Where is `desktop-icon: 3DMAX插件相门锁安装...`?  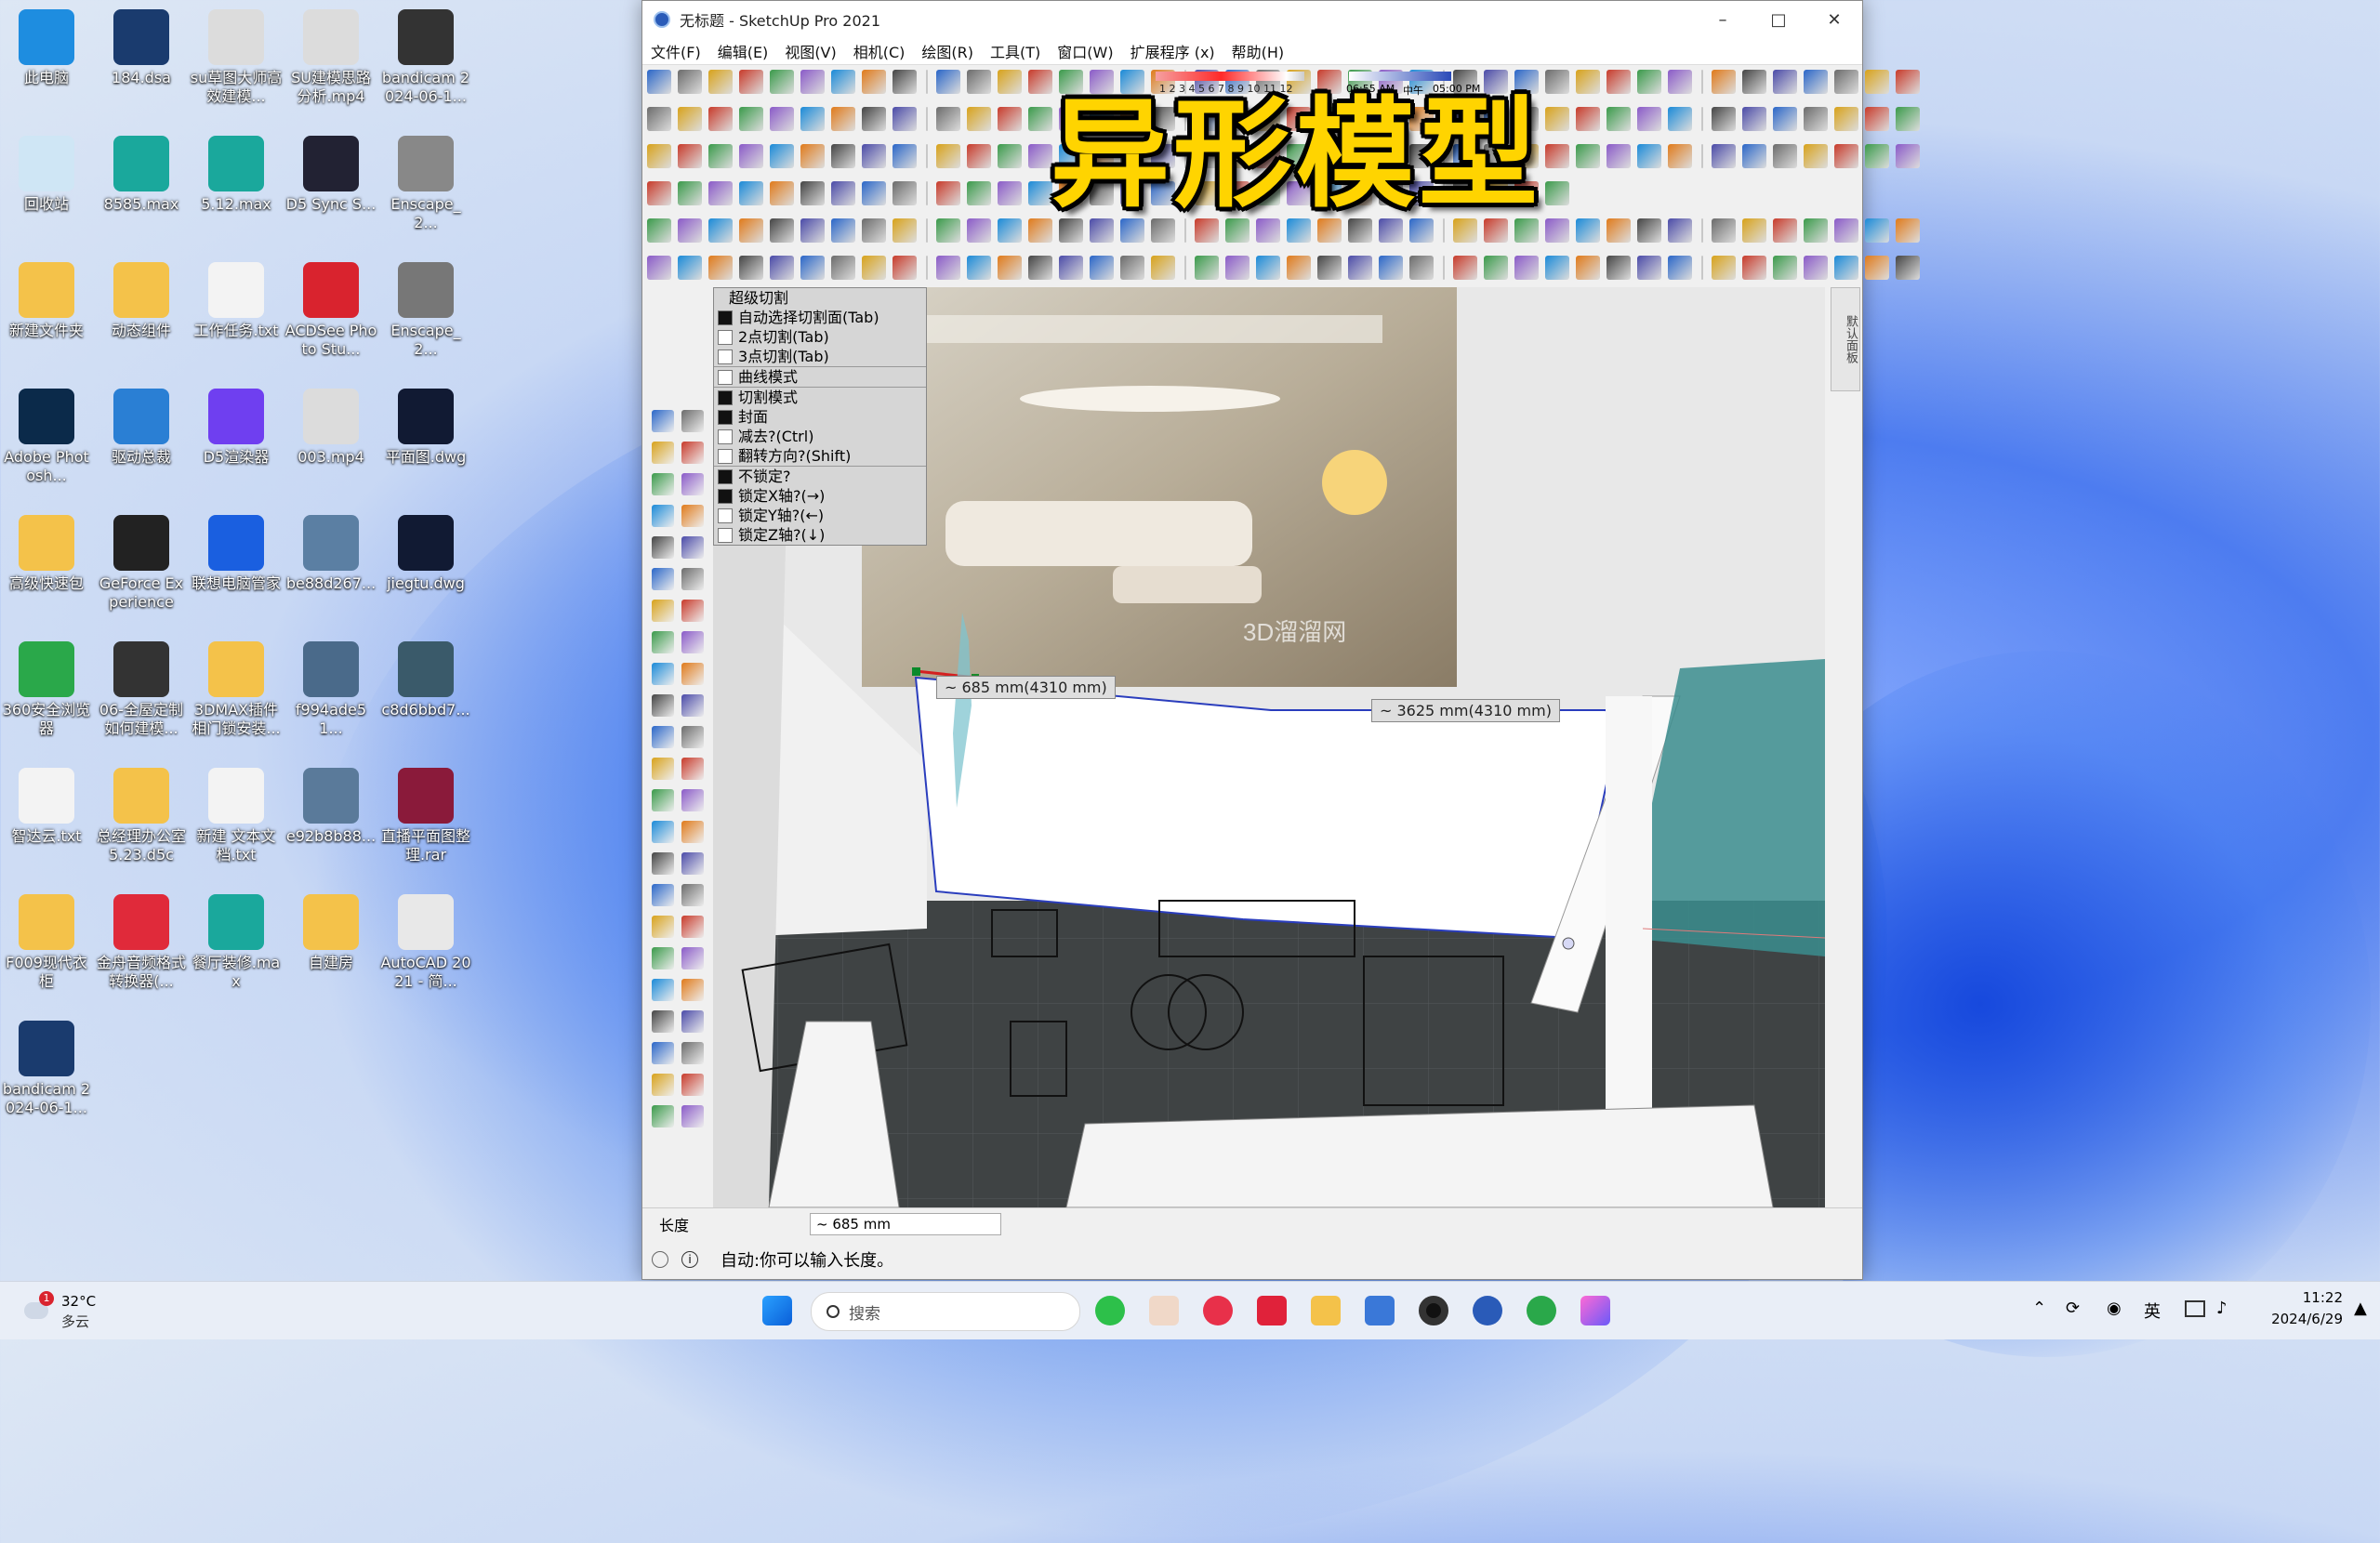 desktop-icon: 3DMAX插件相门锁安装... is located at coordinates (236, 689).